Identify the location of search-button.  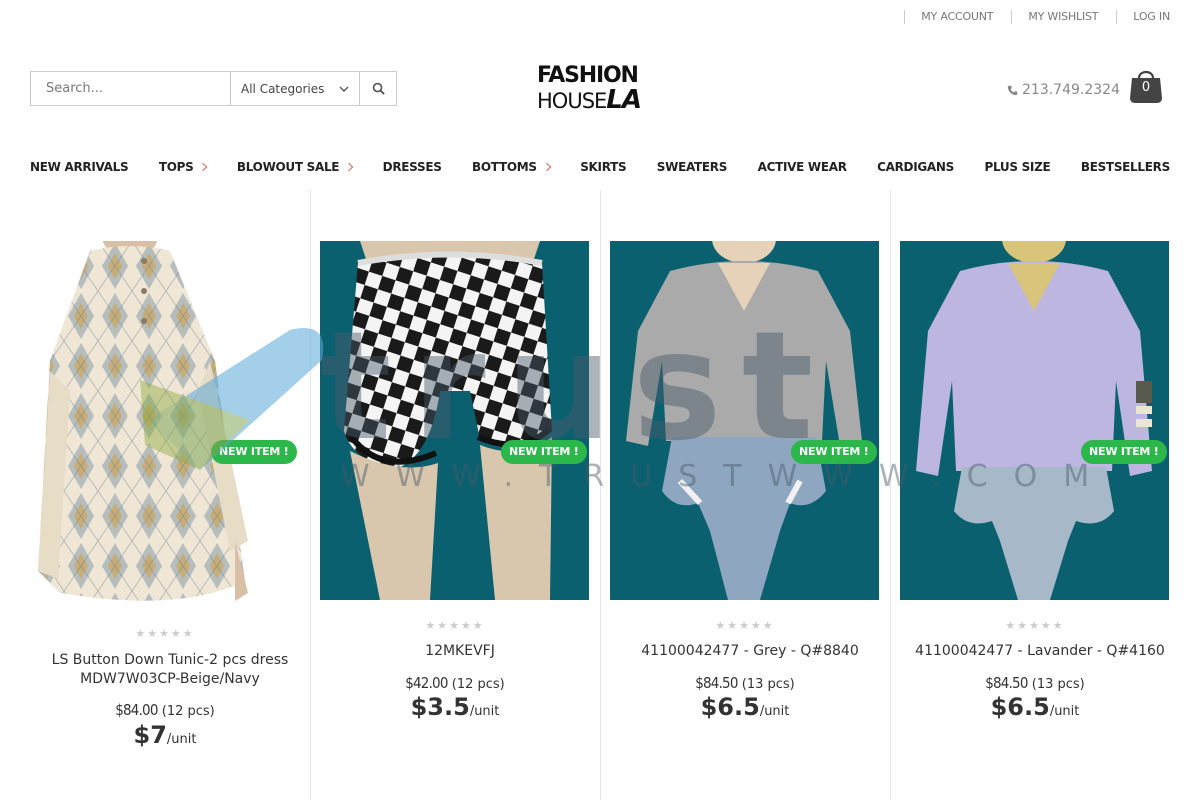
(378, 88).